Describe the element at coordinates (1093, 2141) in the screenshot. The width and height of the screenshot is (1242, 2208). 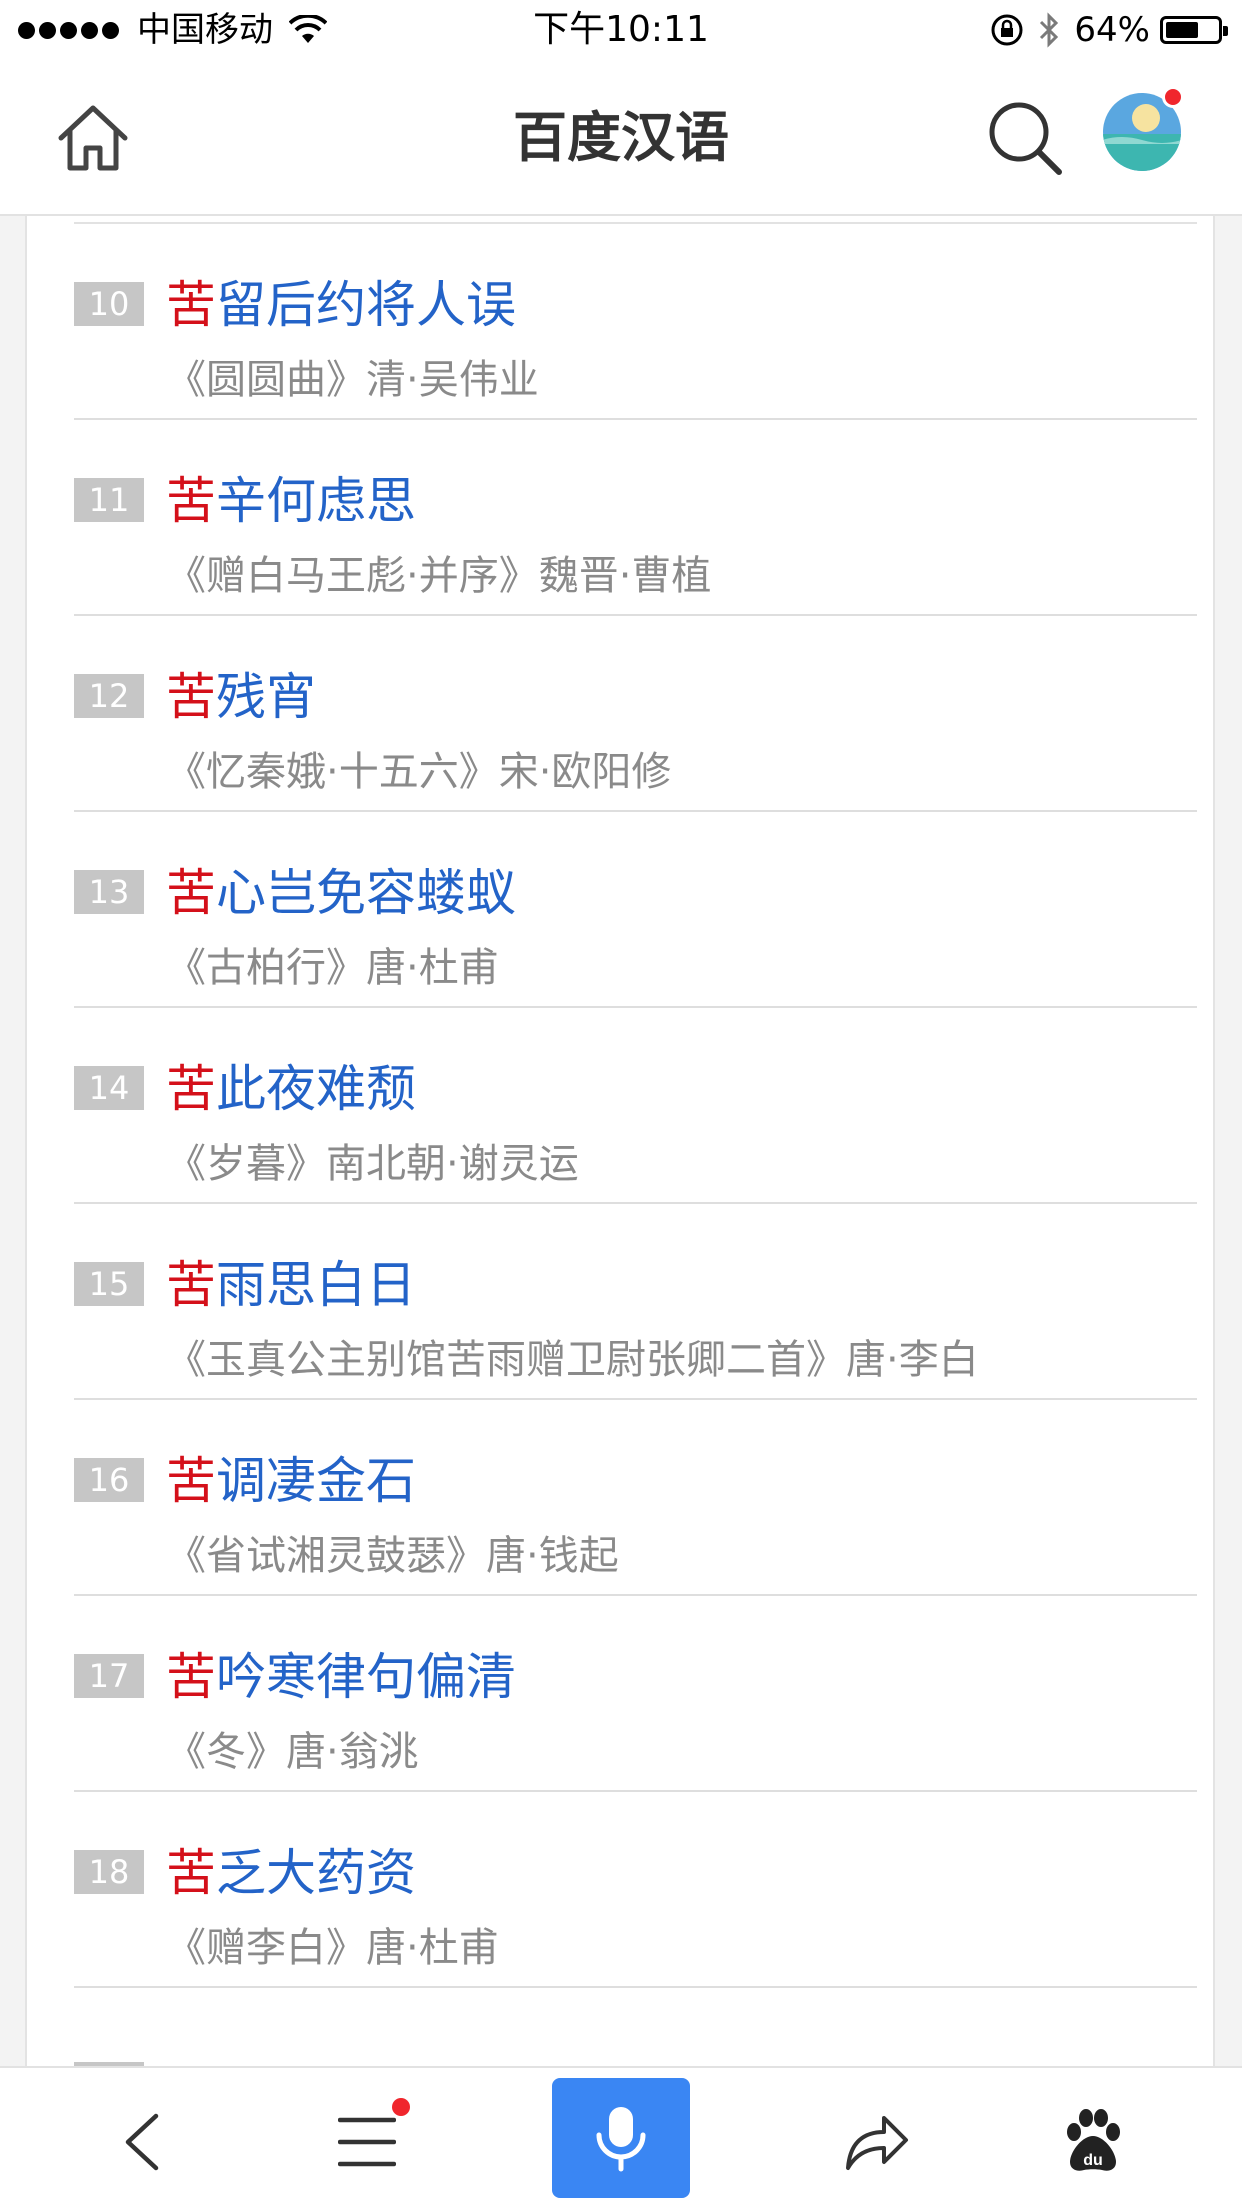
I see `baidu-paw-icon: du` at that location.